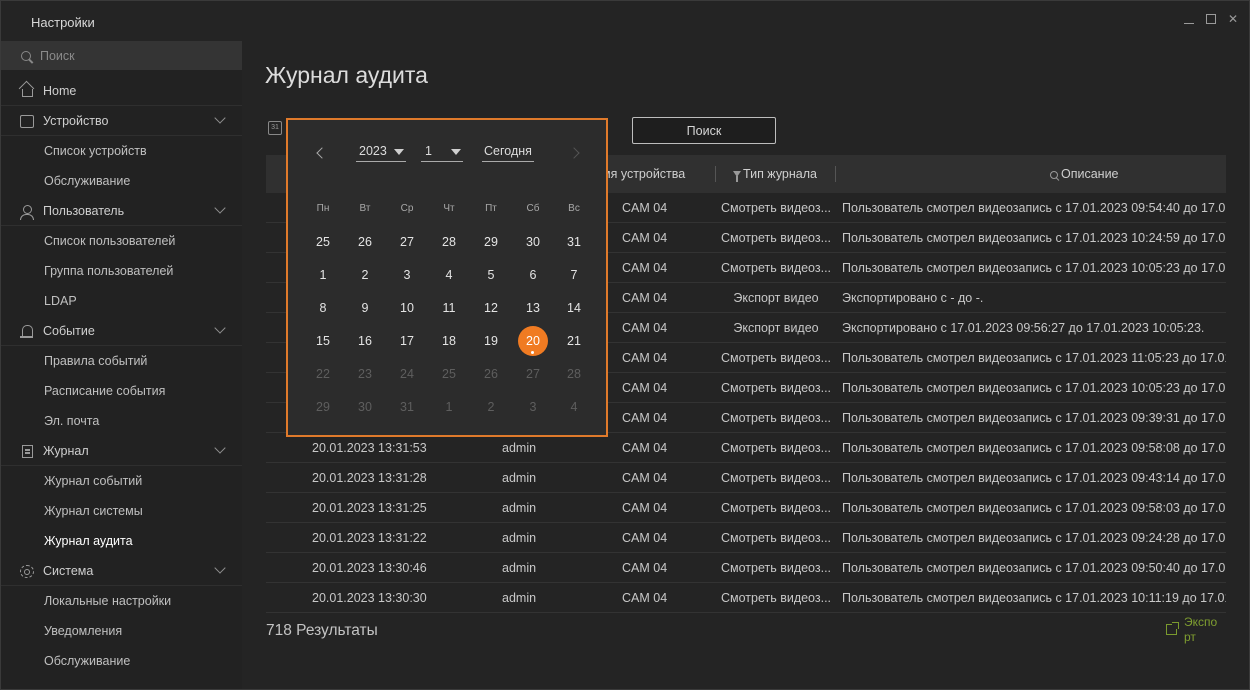 This screenshot has width=1250, height=690. I want to click on sidebar-item-label: Журнал системы, so click(93, 511).